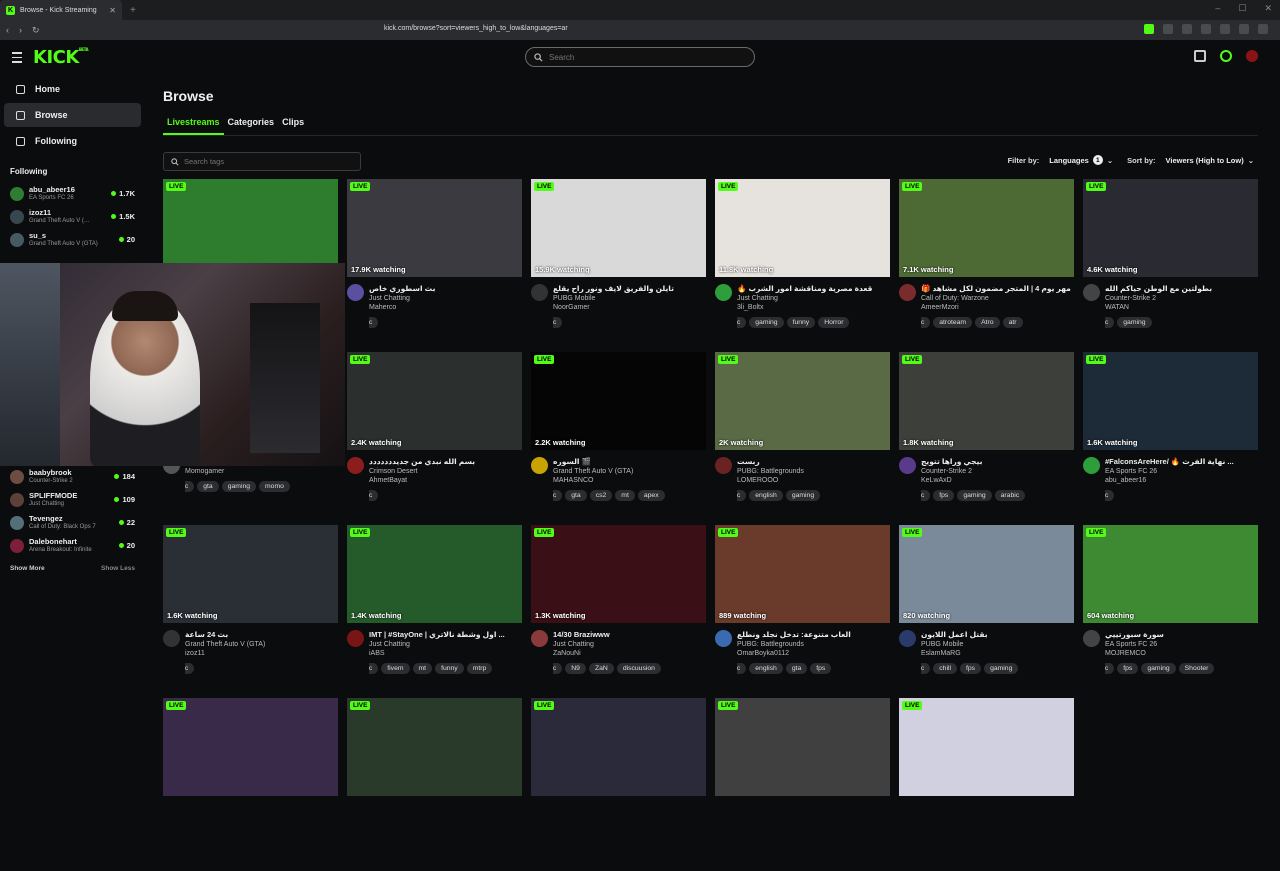 The image size is (1280, 871). I want to click on stream-title: بقتل اعمل اللايون, so click(997, 634).